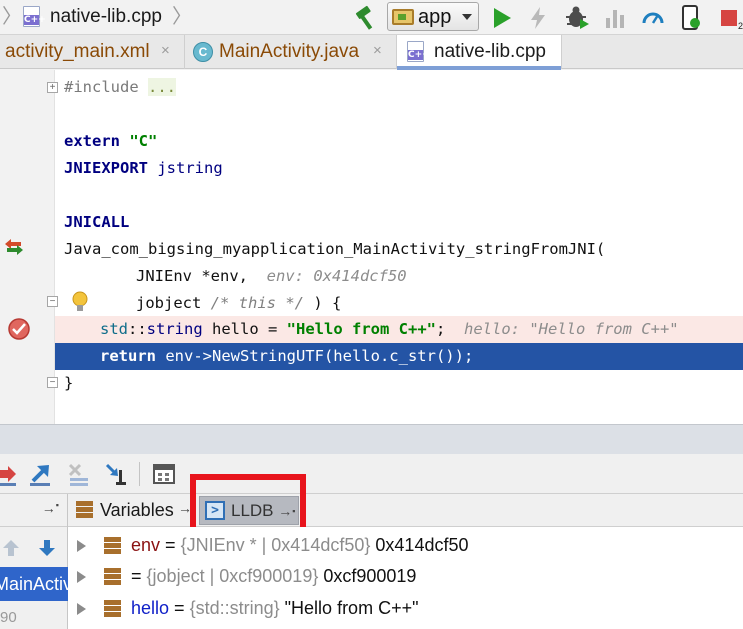  I want to click on profiler-button, so click(653, 17).